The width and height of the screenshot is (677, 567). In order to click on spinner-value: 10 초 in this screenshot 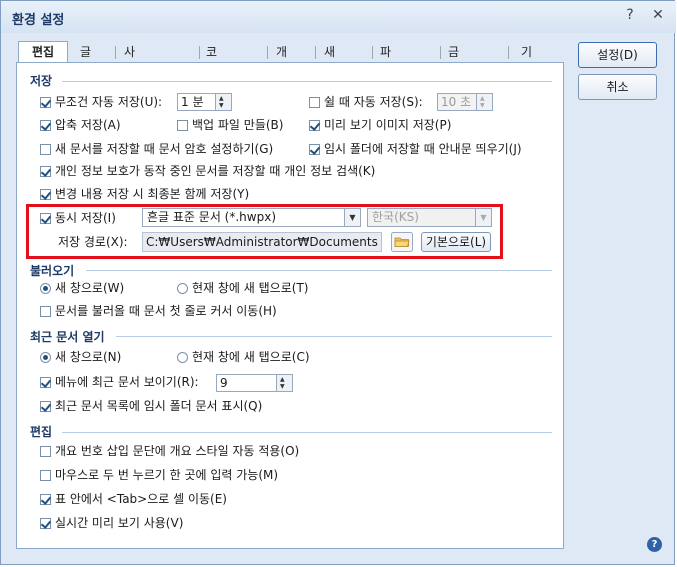, I will do `click(456, 102)`.